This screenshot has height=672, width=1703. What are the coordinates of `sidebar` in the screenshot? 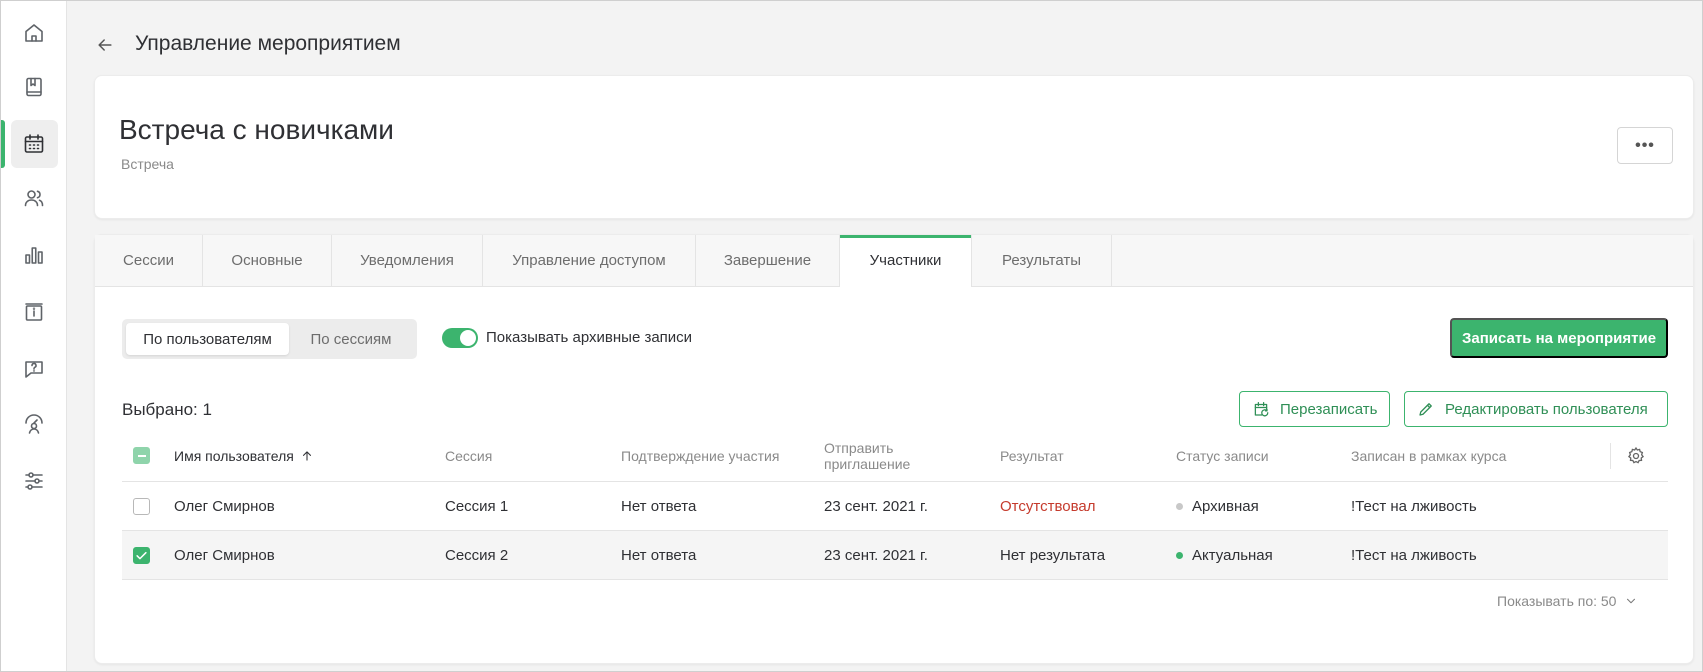 It's located at (34, 336).